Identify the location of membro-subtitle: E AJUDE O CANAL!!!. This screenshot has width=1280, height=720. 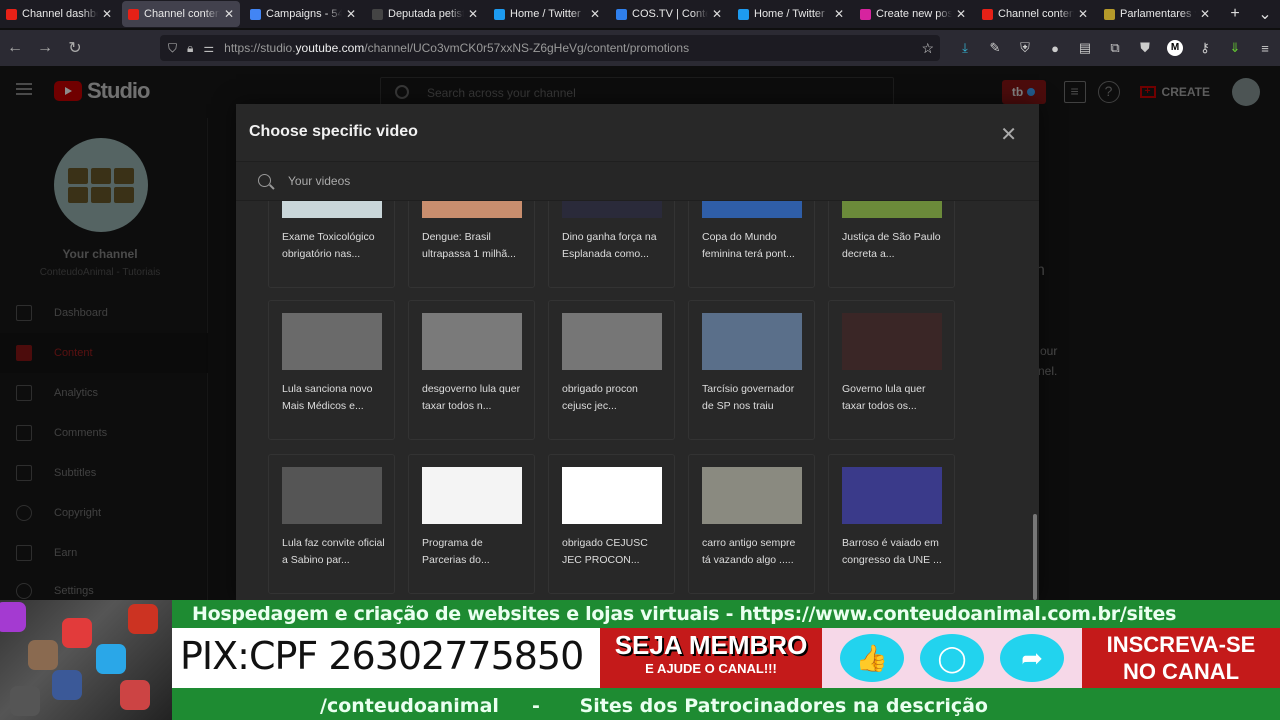
(711, 668).